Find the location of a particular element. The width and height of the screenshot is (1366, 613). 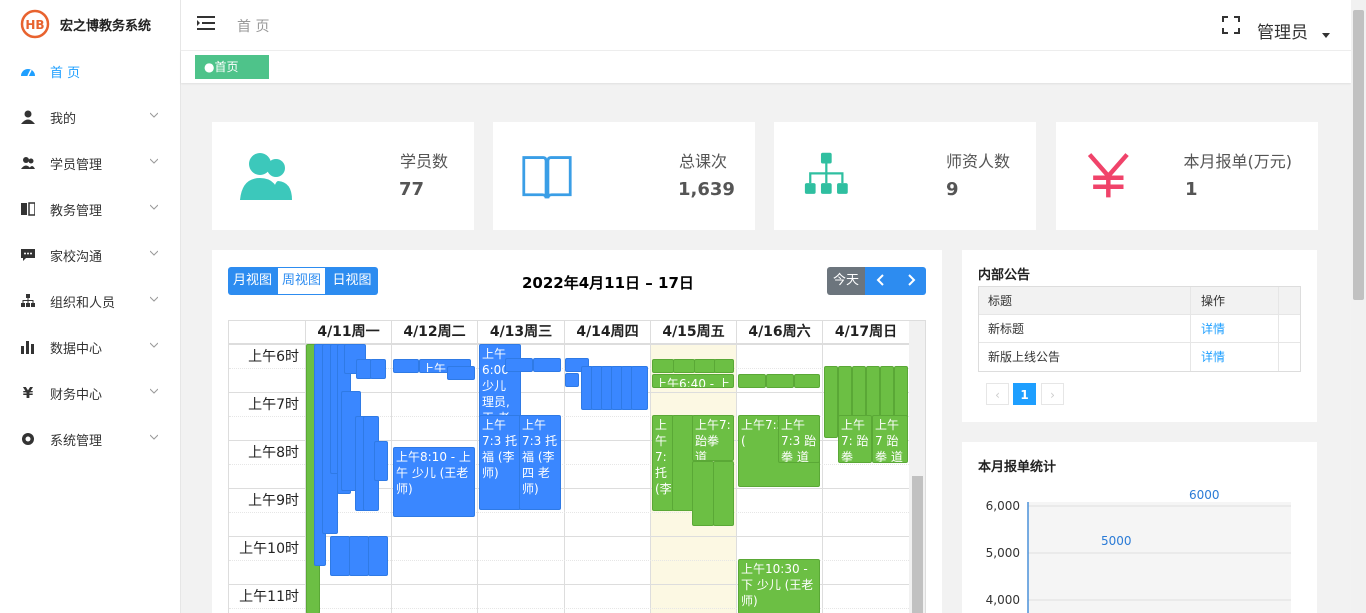

sidebar-item-label: 家校沟通 is located at coordinates (76, 257).